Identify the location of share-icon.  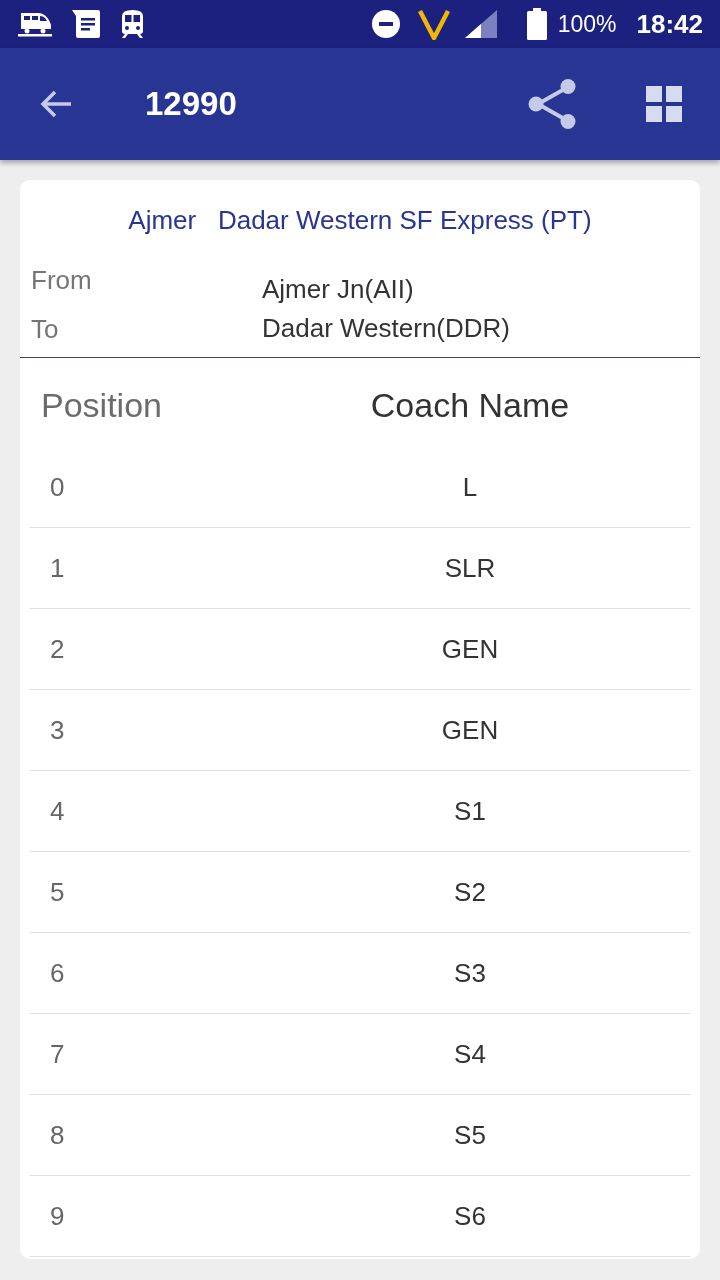
(552, 104).